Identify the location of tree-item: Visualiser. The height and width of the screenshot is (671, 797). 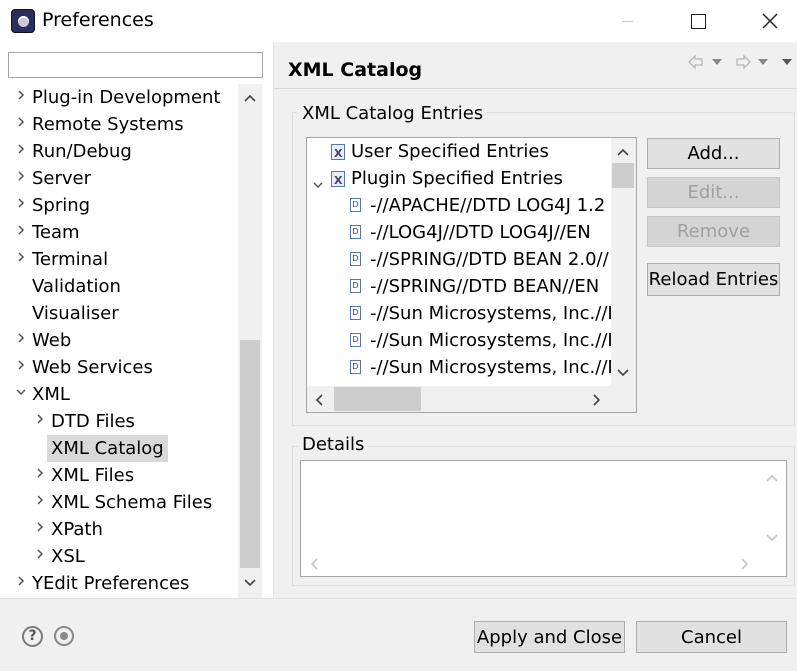
(119, 313).